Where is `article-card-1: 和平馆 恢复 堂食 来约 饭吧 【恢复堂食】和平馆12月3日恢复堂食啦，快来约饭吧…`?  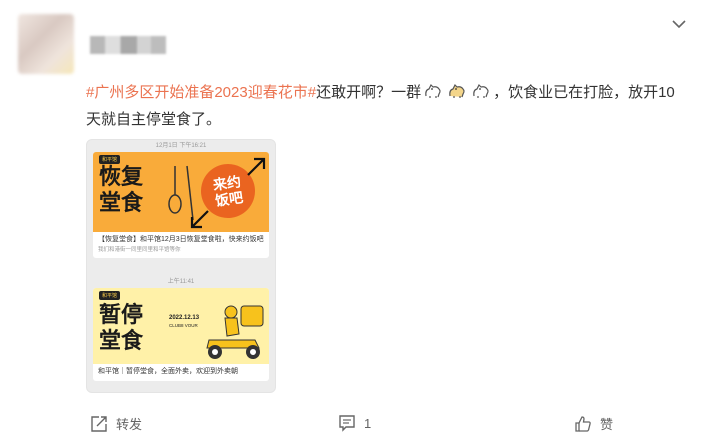
article-card-1: 和平馆 恢复 堂食 来约 饭吧 【恢复堂食】和平馆12月3日恢复堂食啦，快来约饭吧… is located at coordinates (181, 205).